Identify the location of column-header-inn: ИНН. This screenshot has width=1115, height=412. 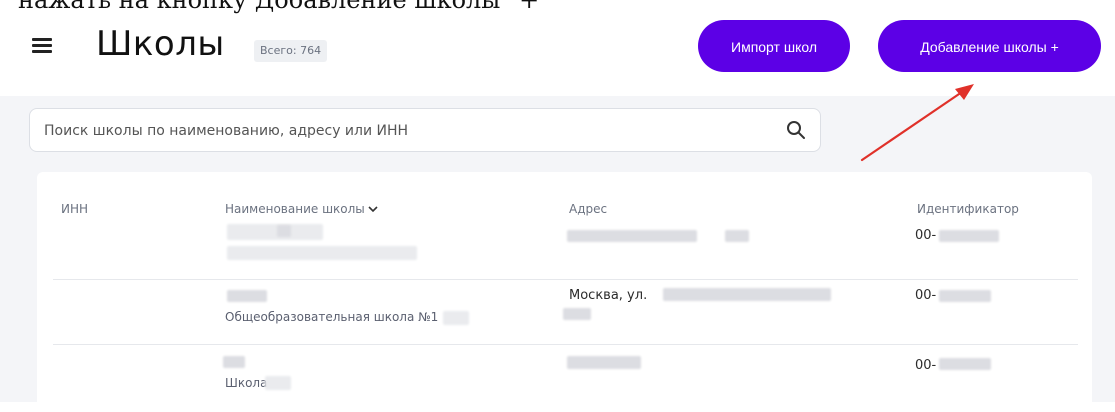
(74, 209).